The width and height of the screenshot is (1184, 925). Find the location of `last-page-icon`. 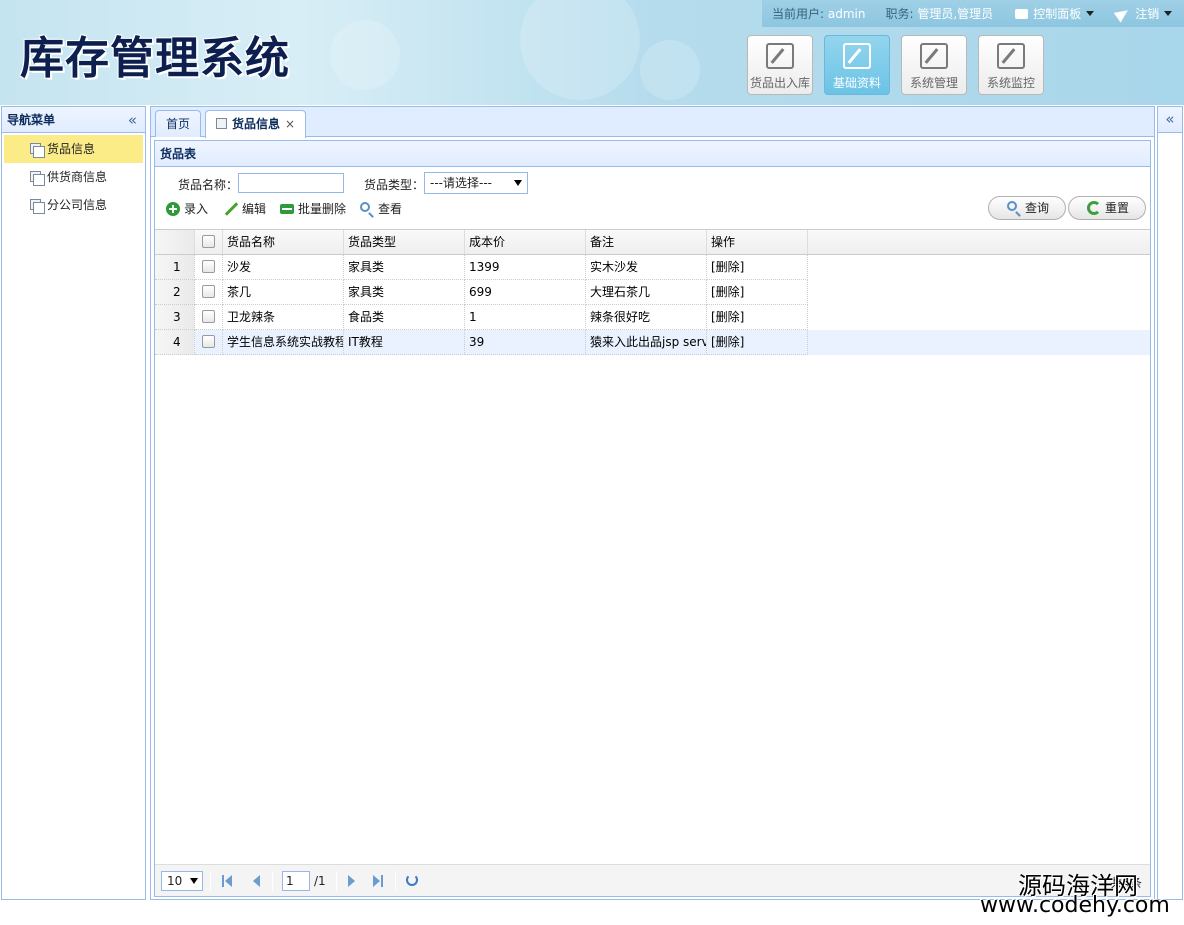

last-page-icon is located at coordinates (376, 881).